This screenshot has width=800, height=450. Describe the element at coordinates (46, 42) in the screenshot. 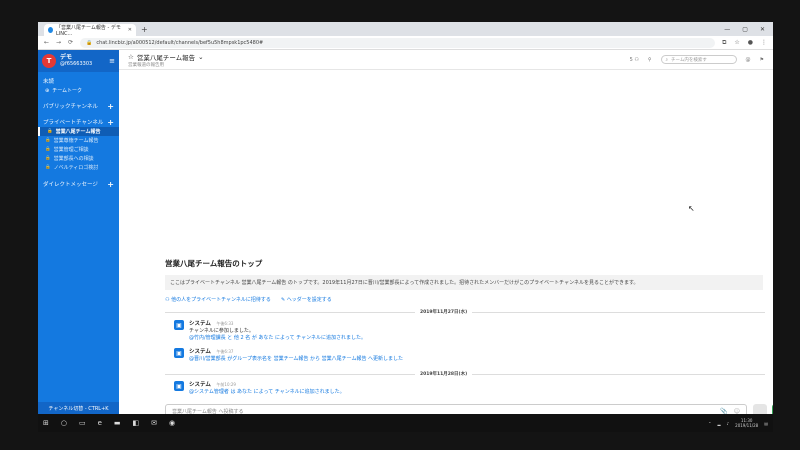

I see `back-icon: ←` at that location.